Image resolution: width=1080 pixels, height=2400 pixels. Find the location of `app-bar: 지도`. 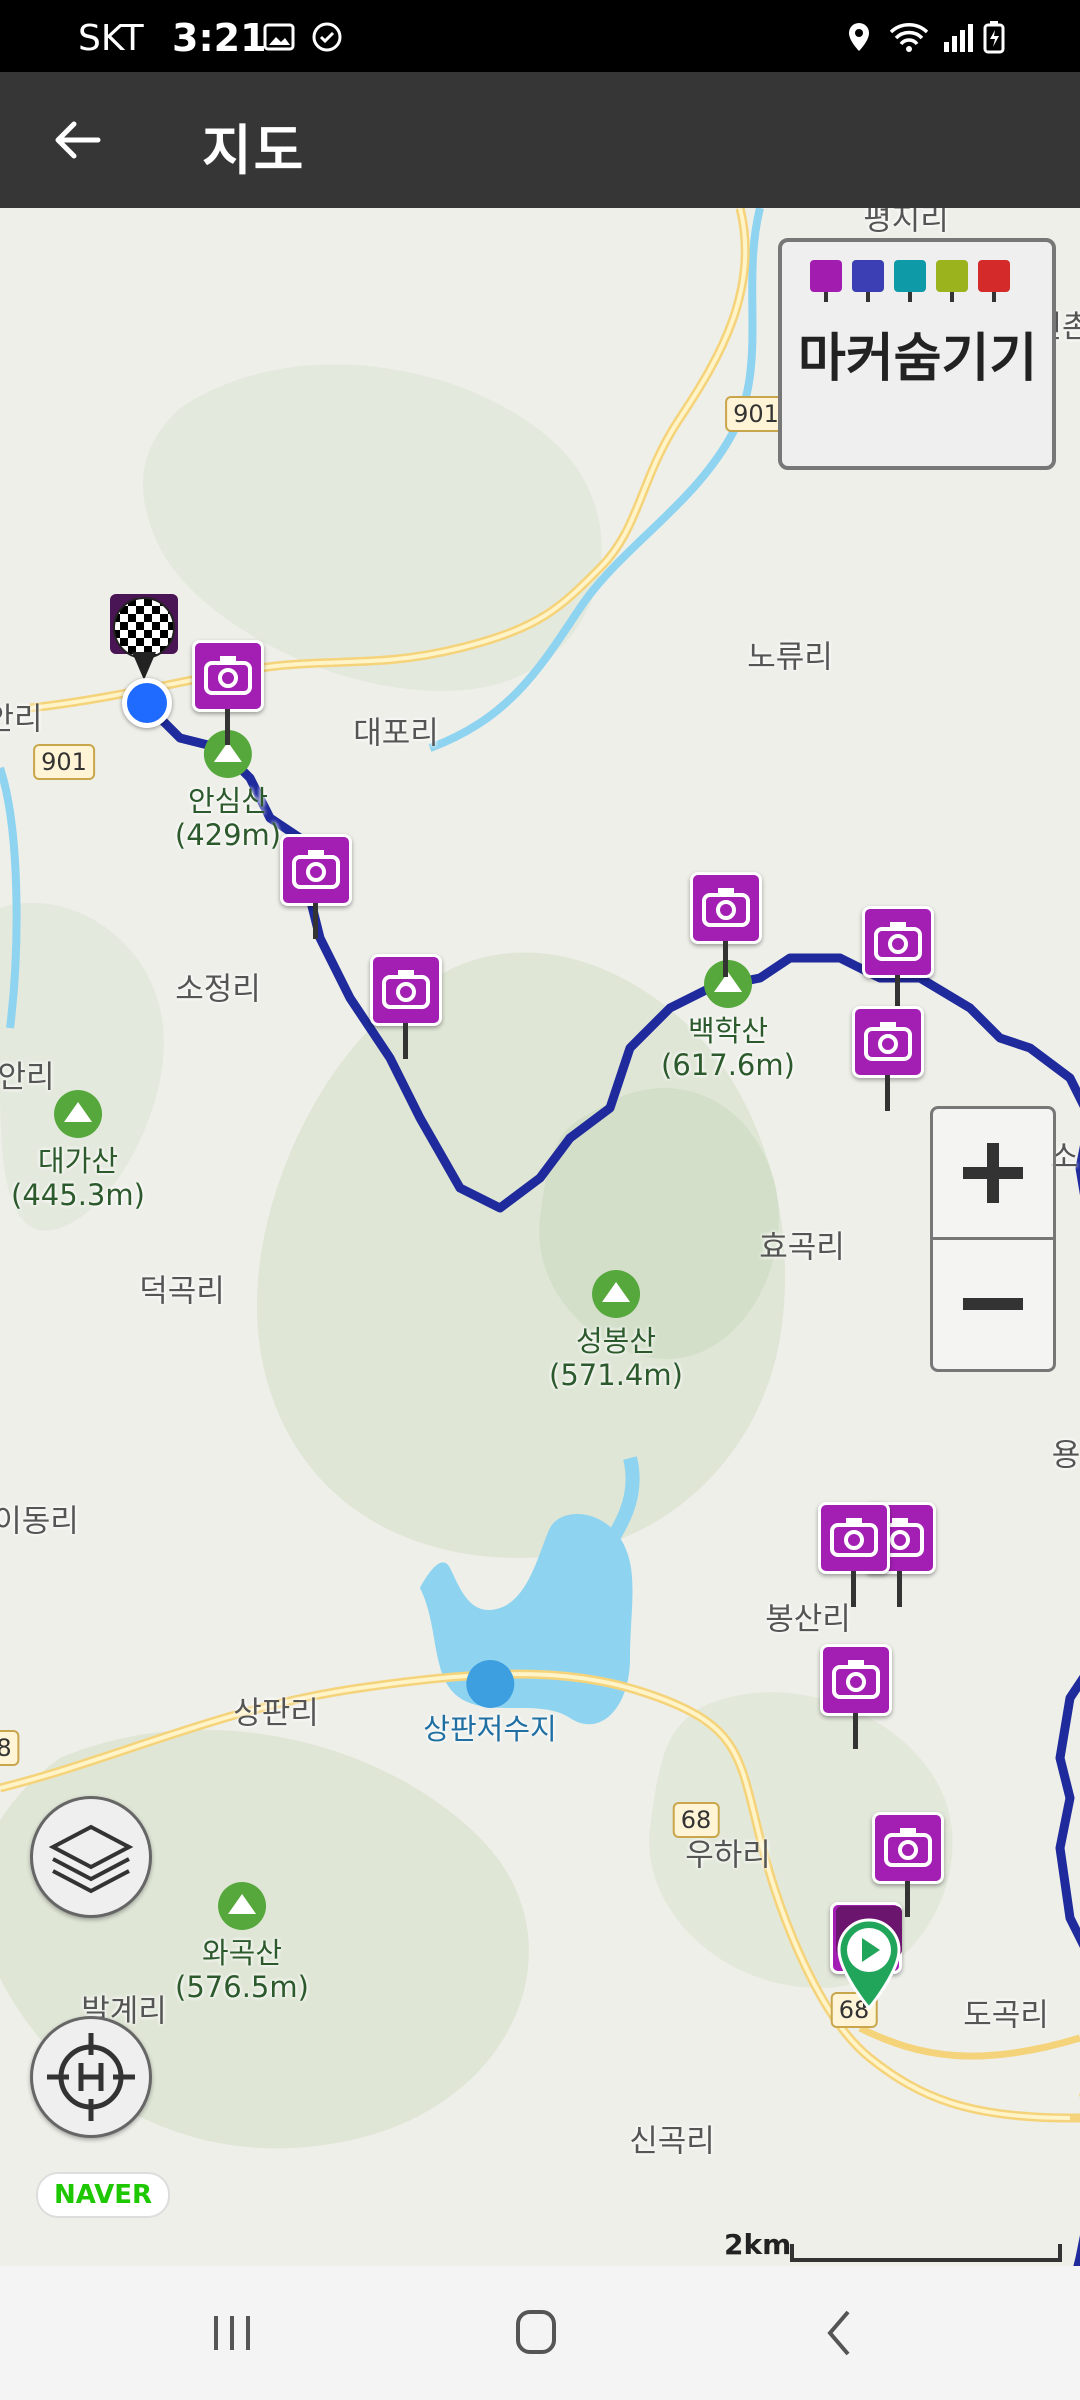

app-bar: 지도 is located at coordinates (540, 140).